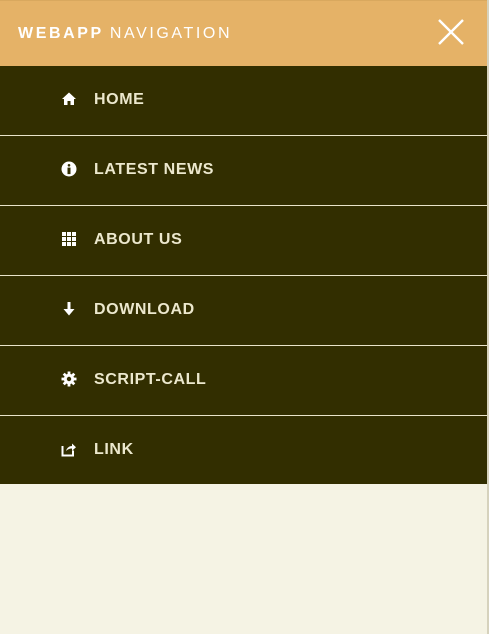 This screenshot has width=489, height=634. What do you see at coordinates (69, 449) in the screenshot?
I see `external-link-icon` at bounding box center [69, 449].